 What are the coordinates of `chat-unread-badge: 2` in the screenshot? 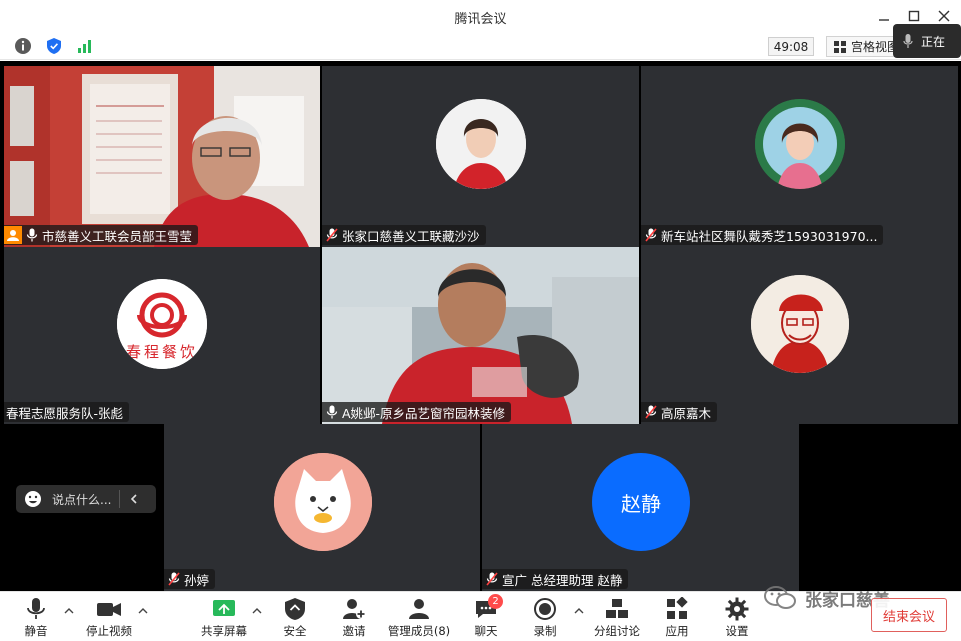 It's located at (495, 601).